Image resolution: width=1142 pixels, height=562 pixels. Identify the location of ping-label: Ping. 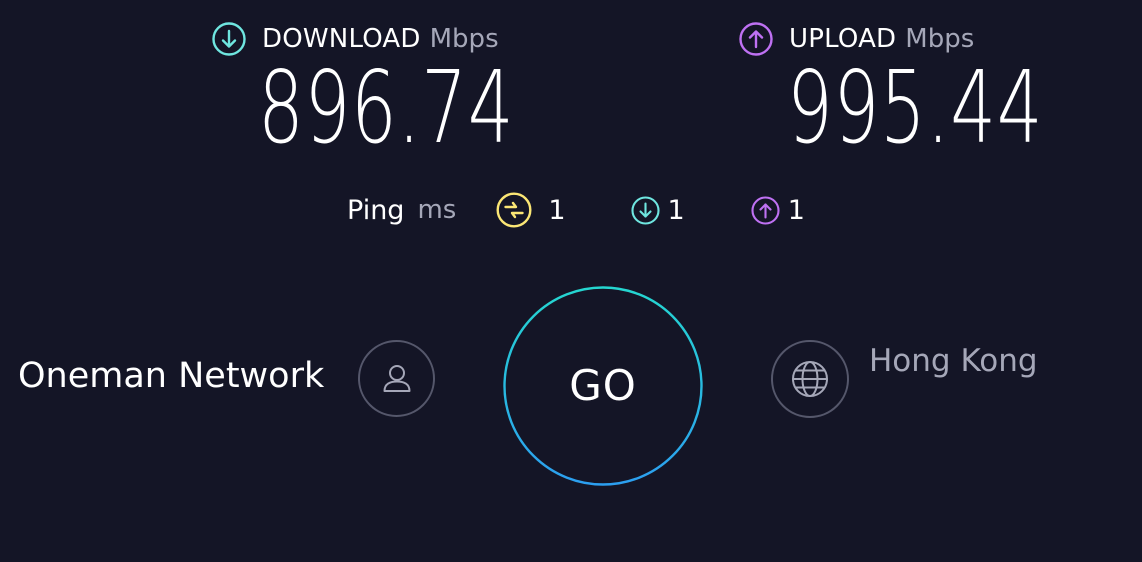
(376, 210).